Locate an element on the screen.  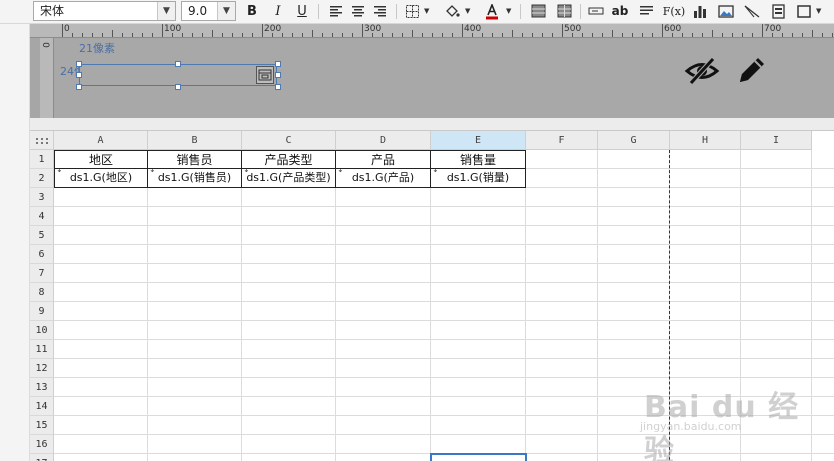
column-header-h: H is located at coordinates (705, 140).